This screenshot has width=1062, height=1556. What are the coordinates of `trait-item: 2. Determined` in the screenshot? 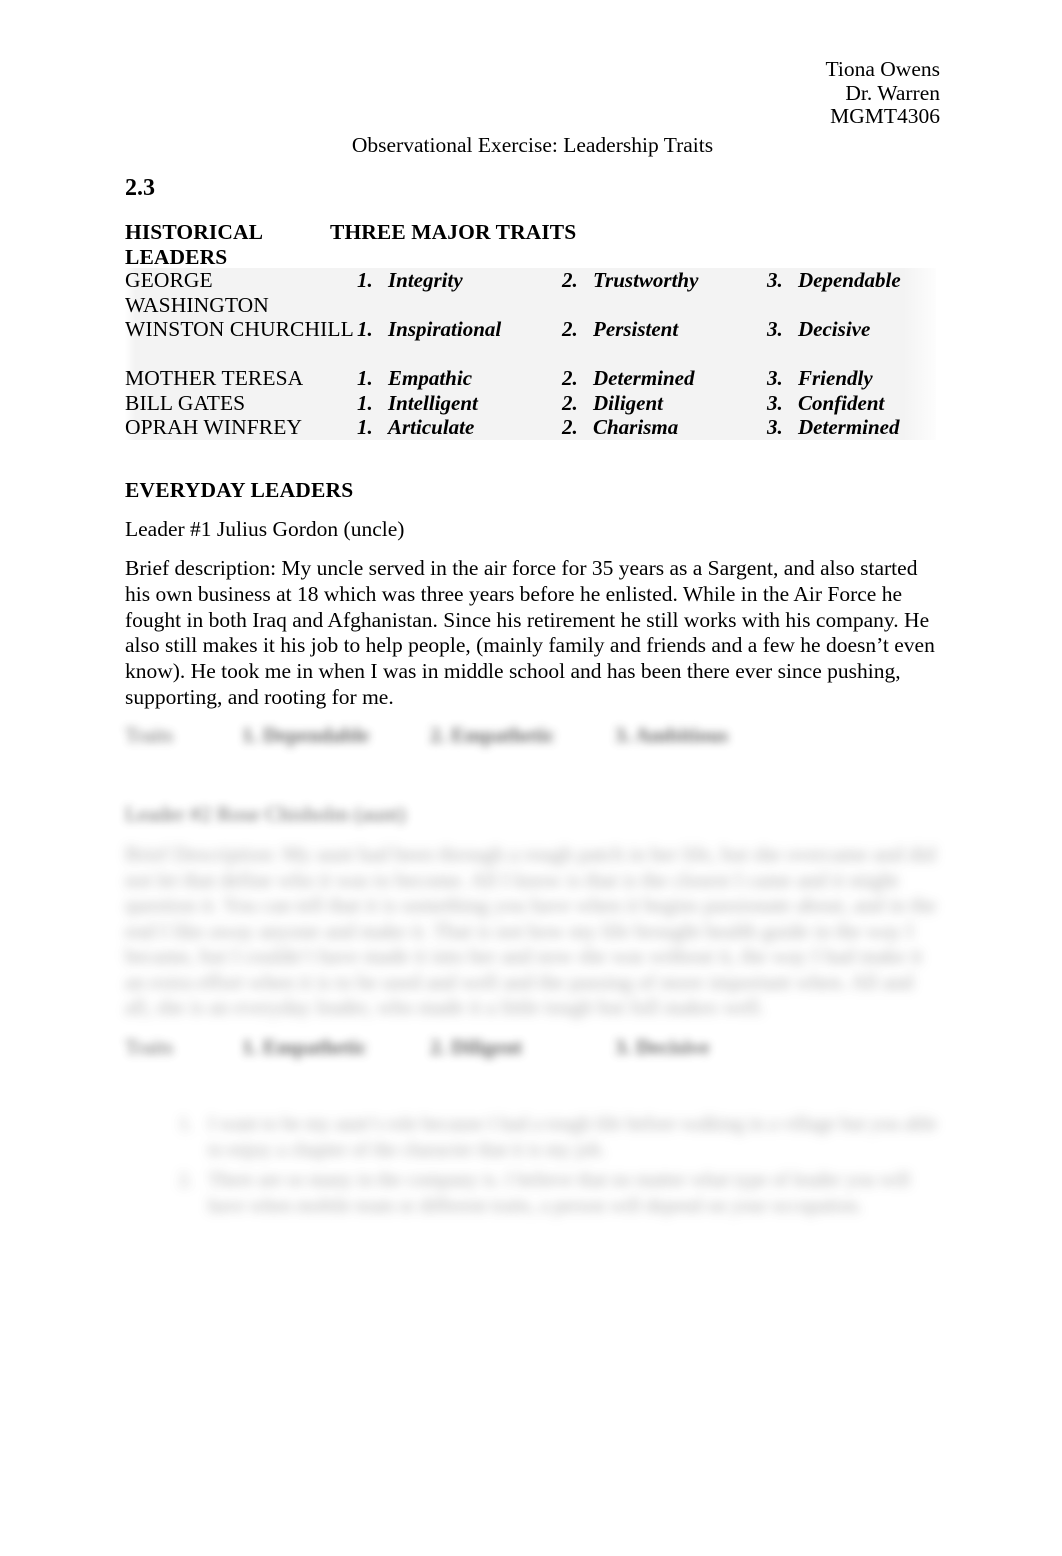 It's located at (628, 378).